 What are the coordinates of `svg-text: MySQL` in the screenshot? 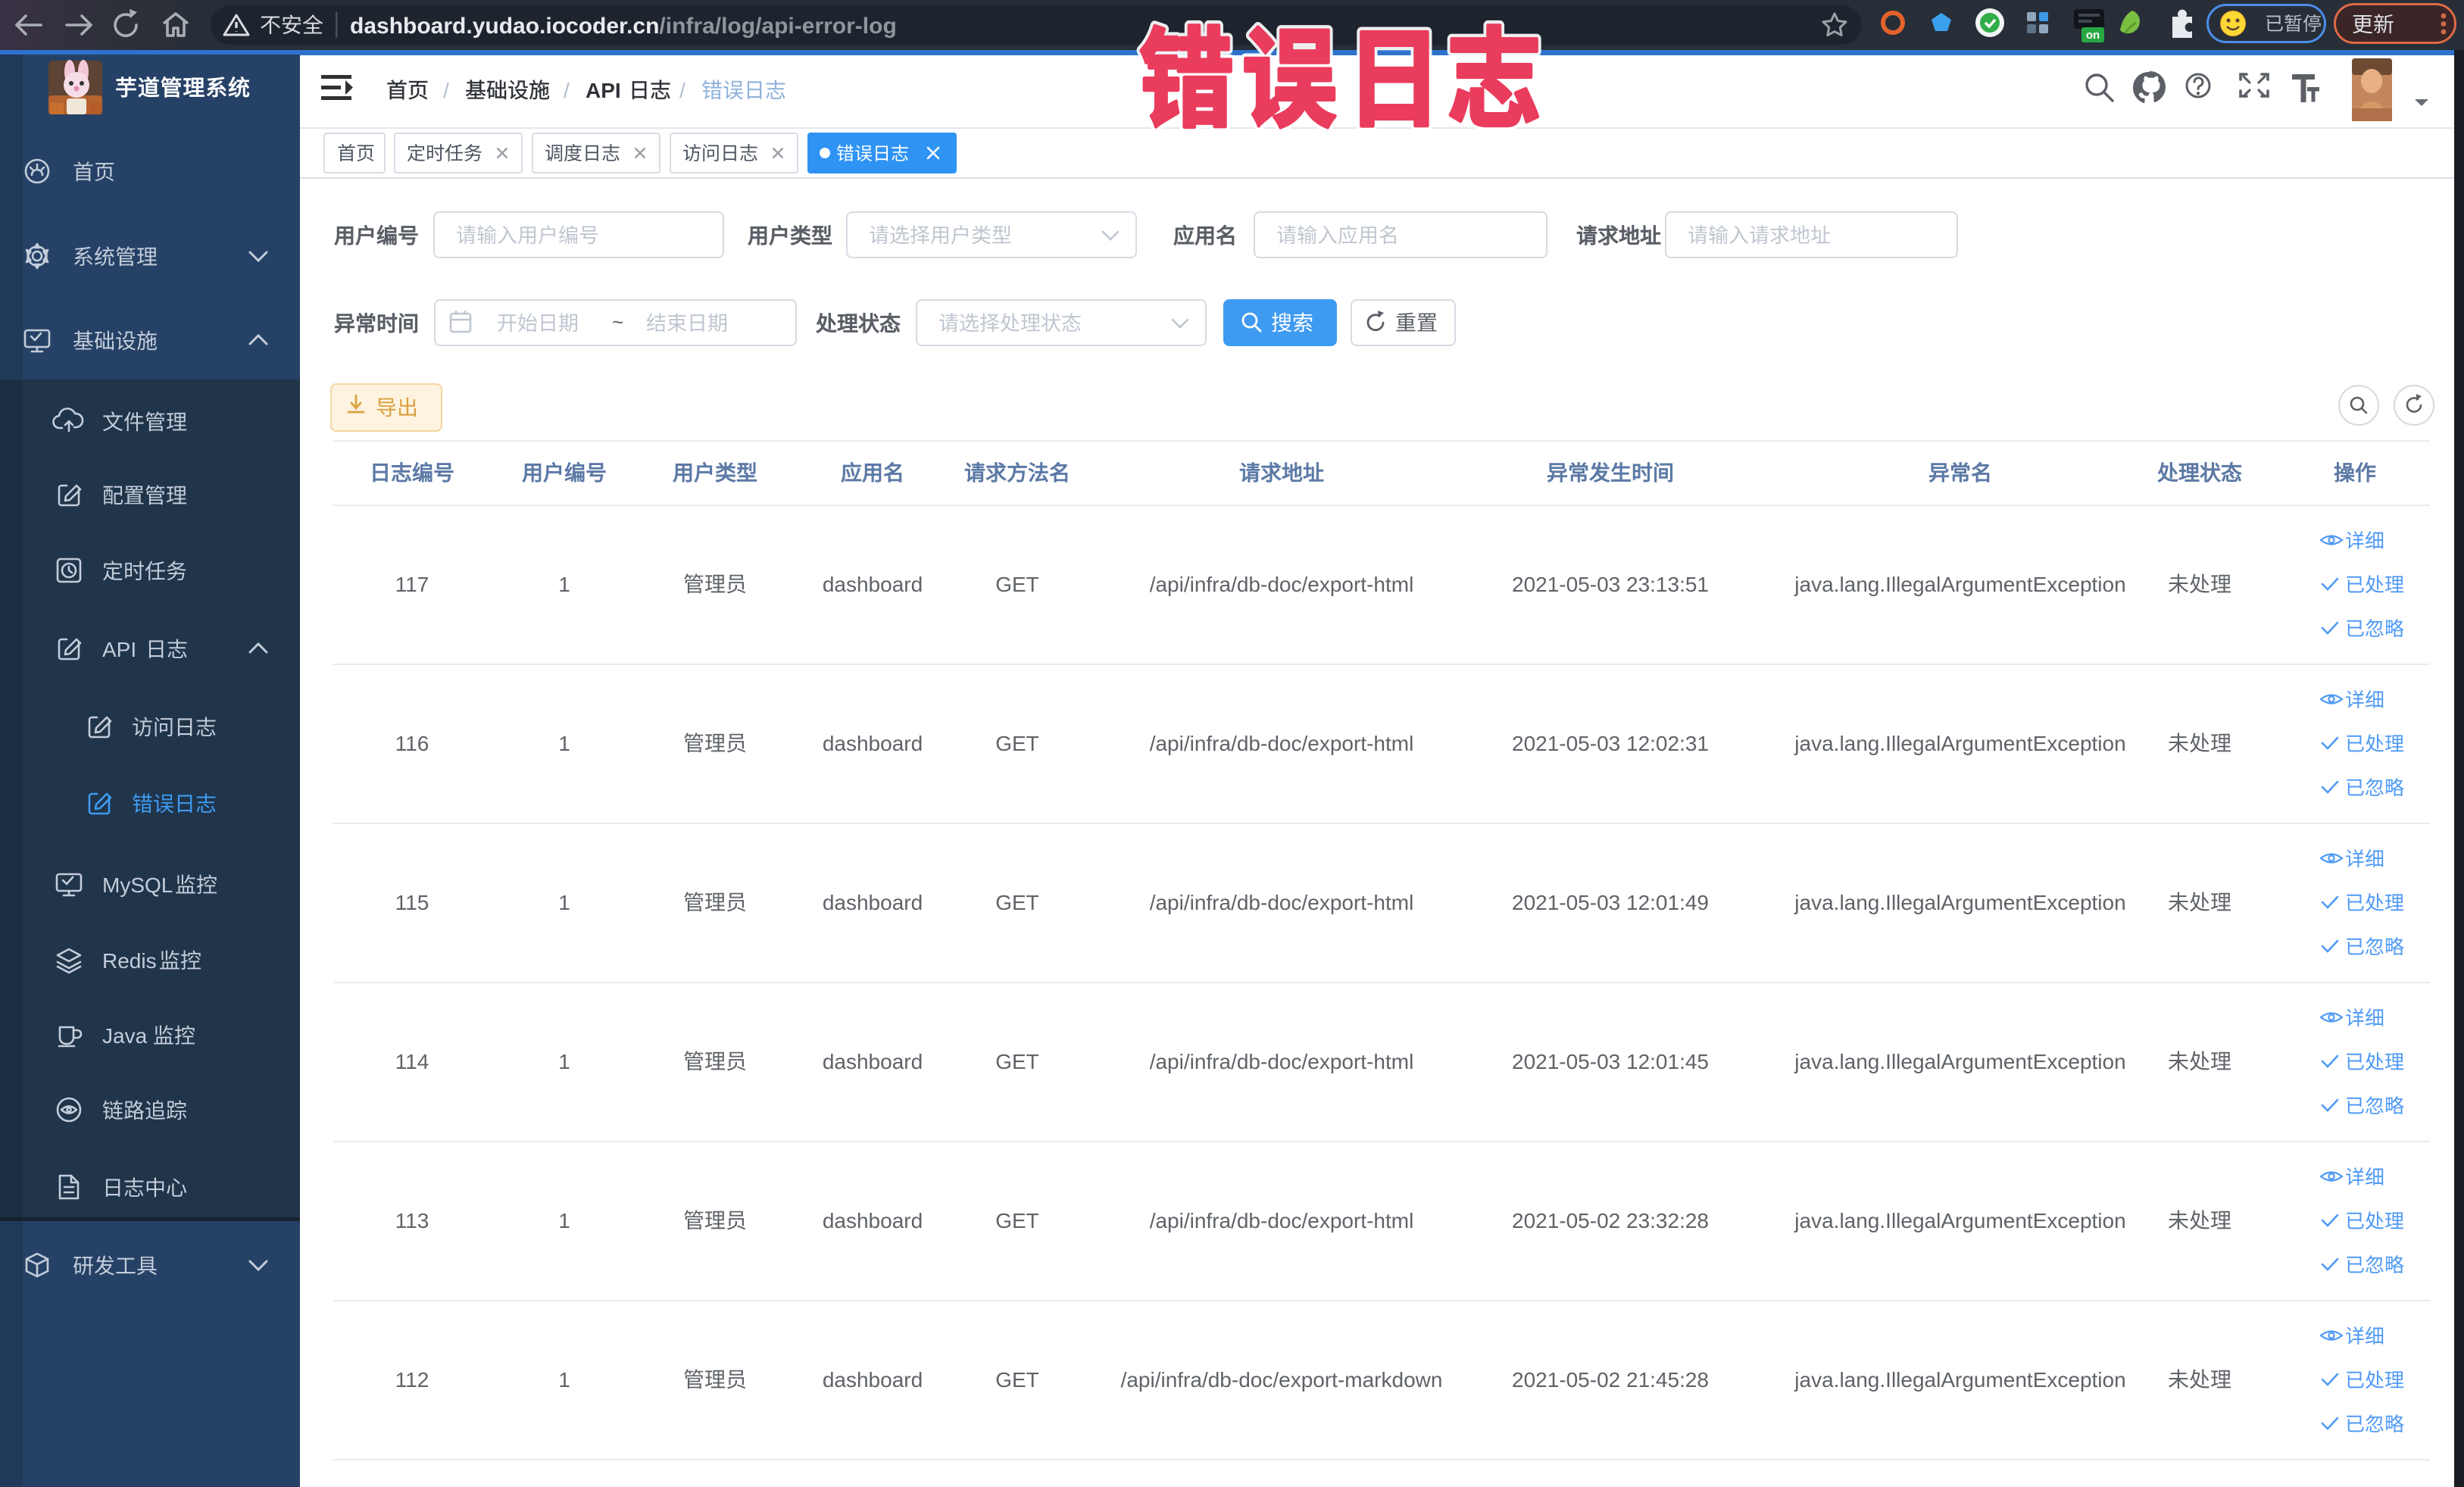 It's located at (137, 885).